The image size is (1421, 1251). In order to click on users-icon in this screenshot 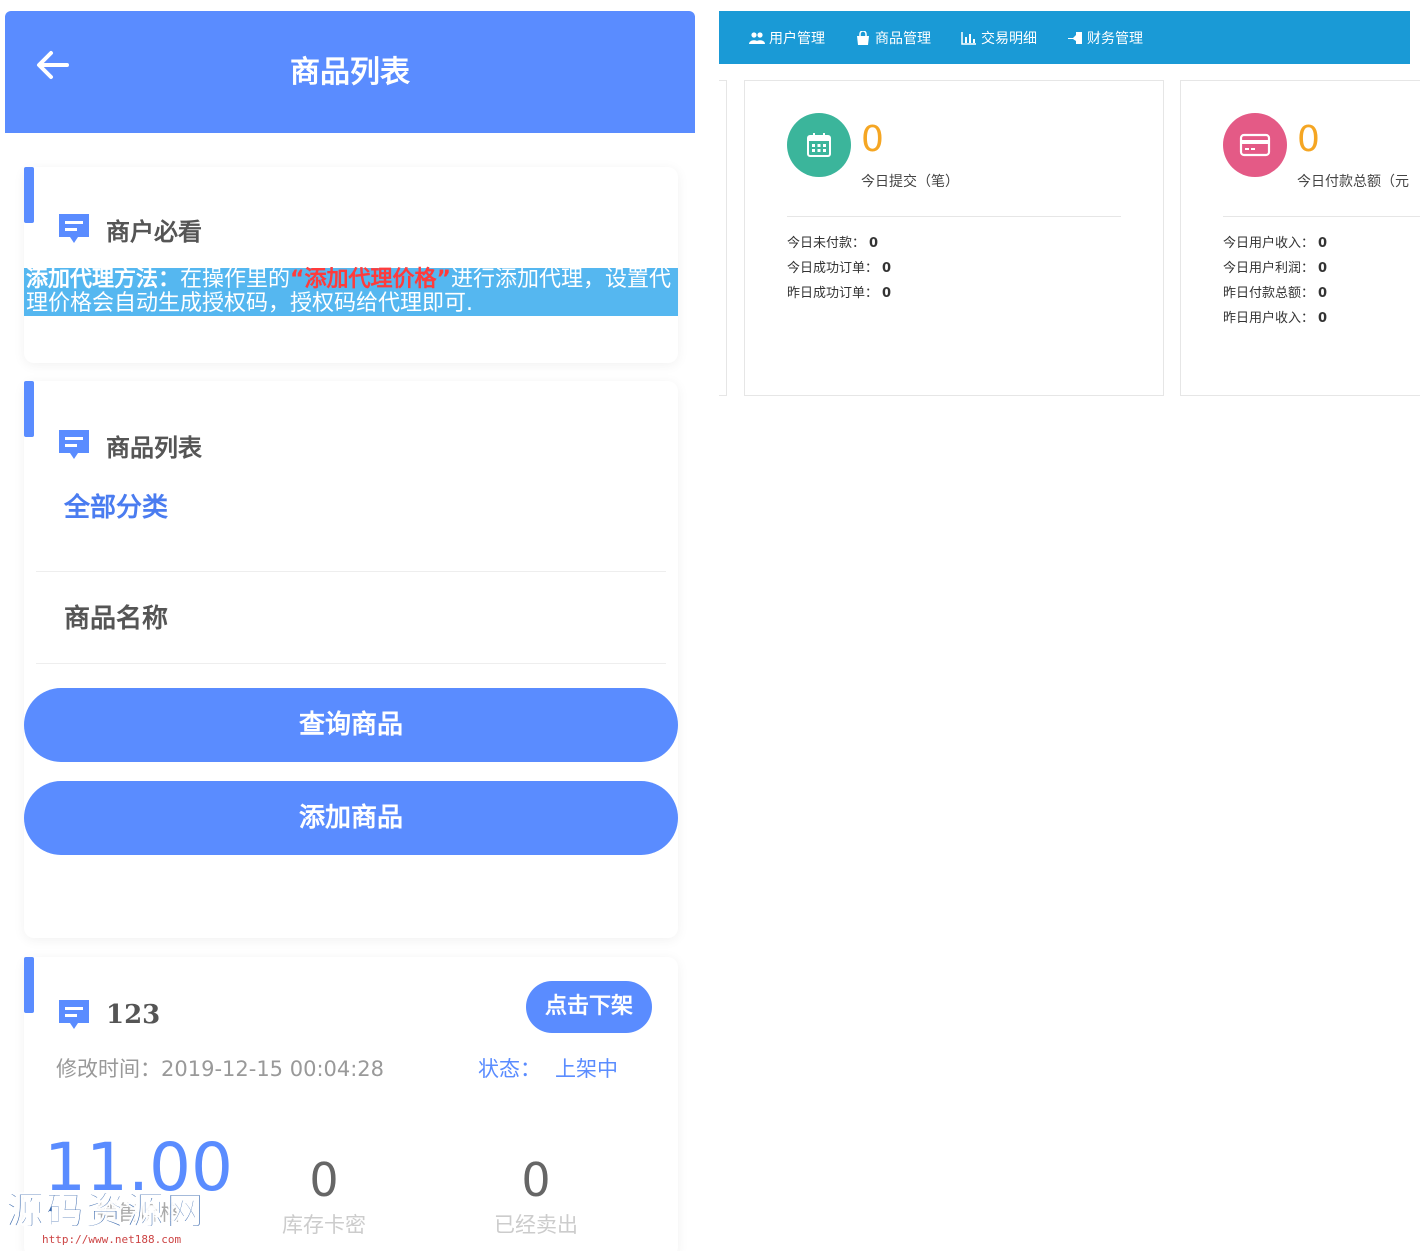, I will do `click(757, 37)`.